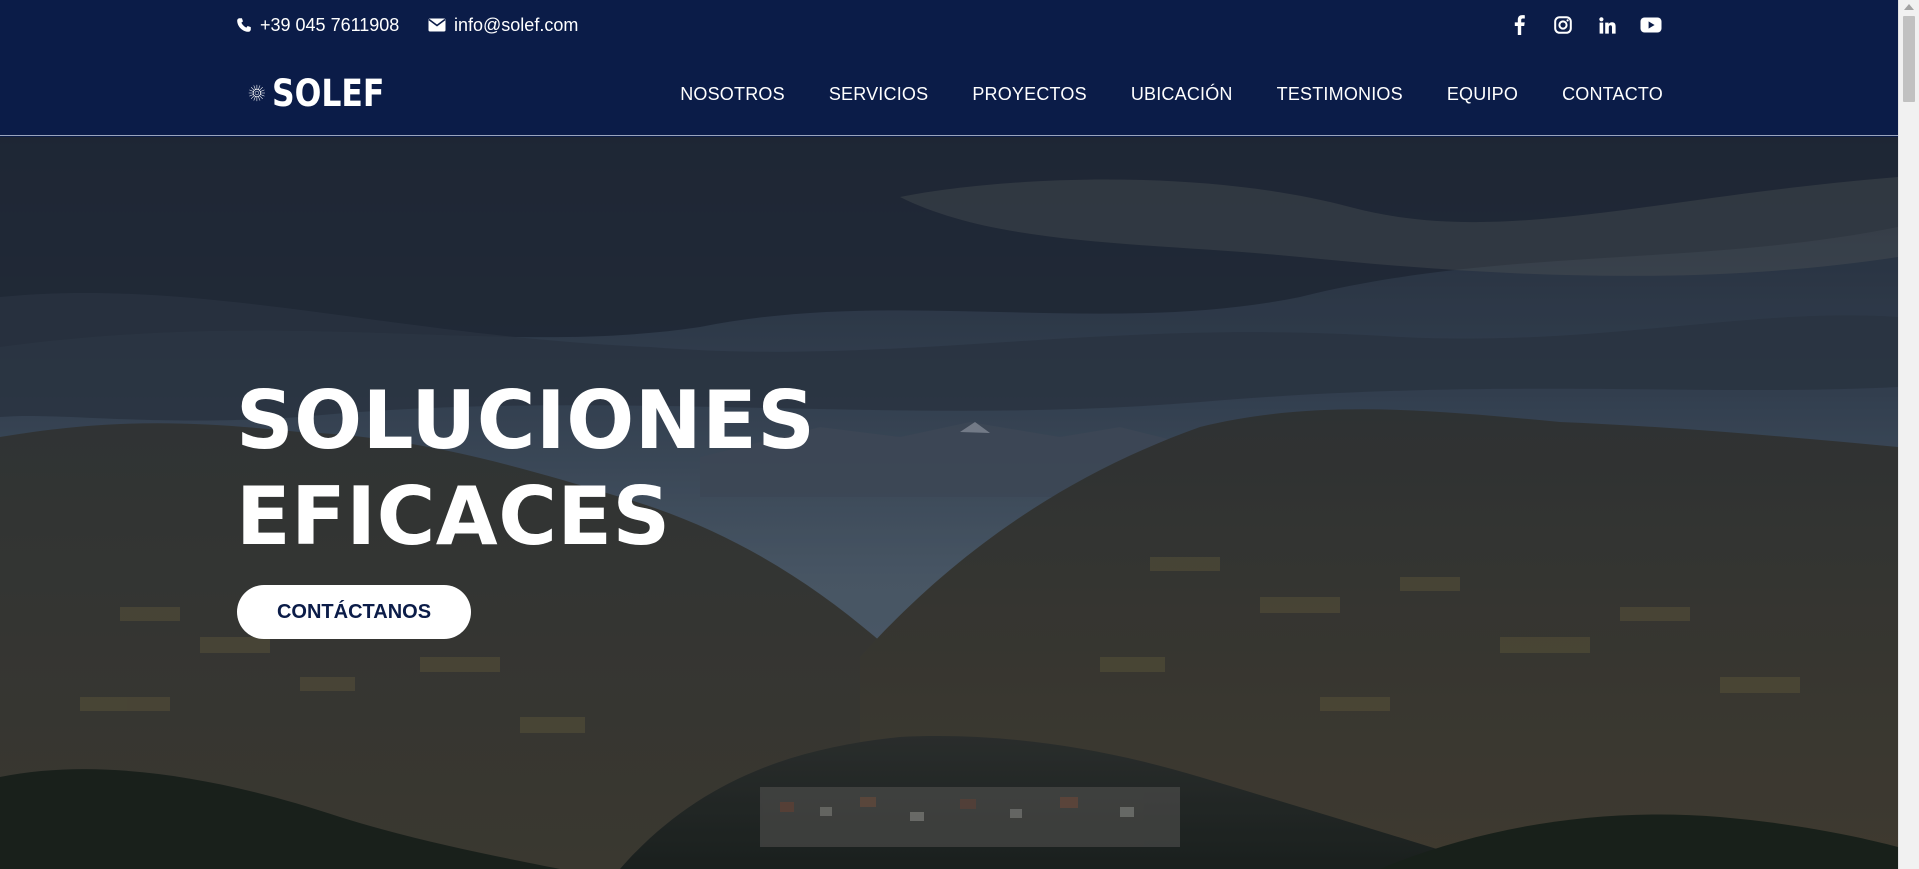  Describe the element at coordinates (257, 93) in the screenshot. I see `sun-burst-icon` at that location.